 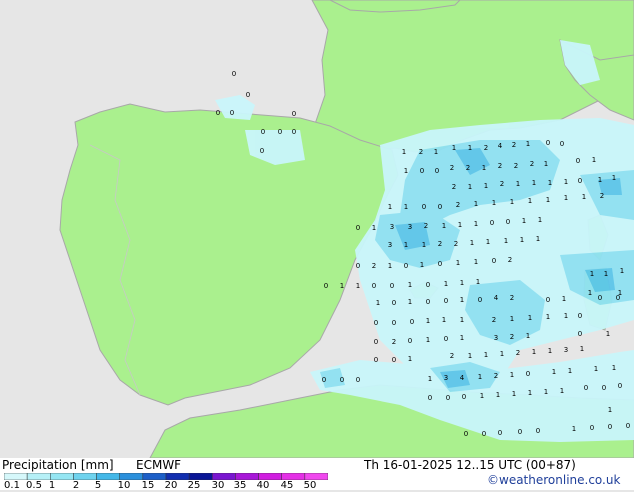 What do you see at coordinates (98, 485) in the screenshot?
I see `legend-tick-label: 5` at bounding box center [98, 485].